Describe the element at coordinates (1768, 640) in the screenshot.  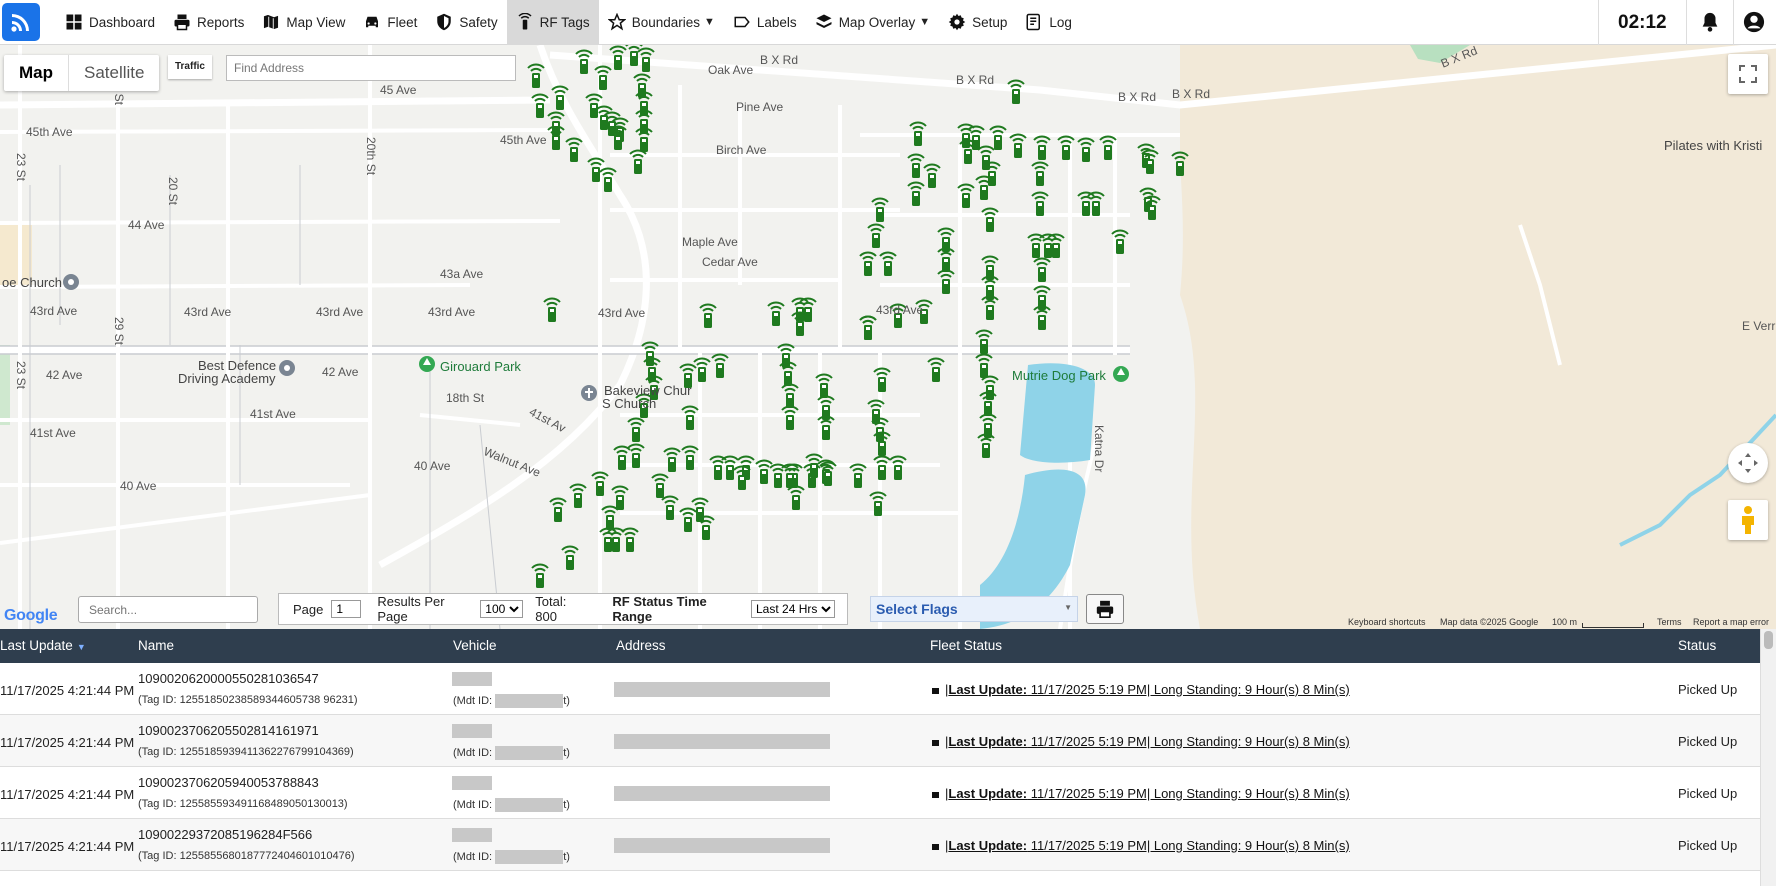
I see `scrollbar-thumb` at that location.